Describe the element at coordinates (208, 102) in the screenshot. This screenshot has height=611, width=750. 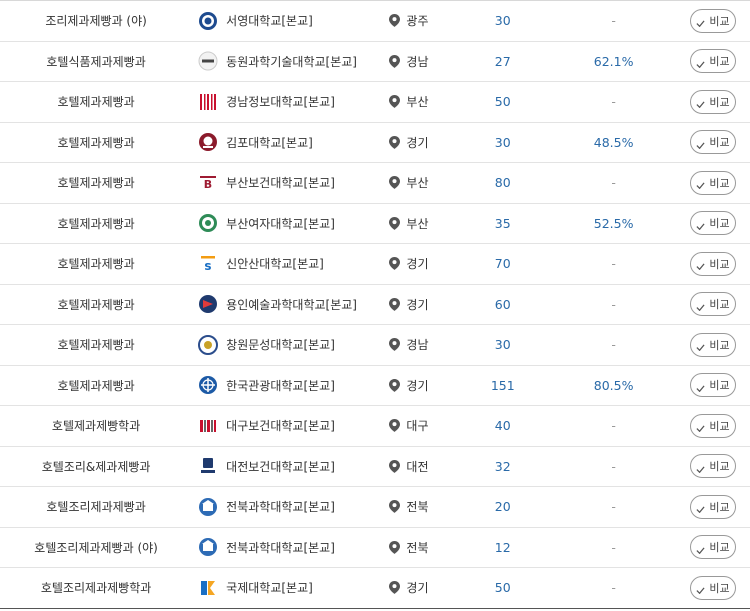
I see `kyungnam-info-logo-icon` at that location.